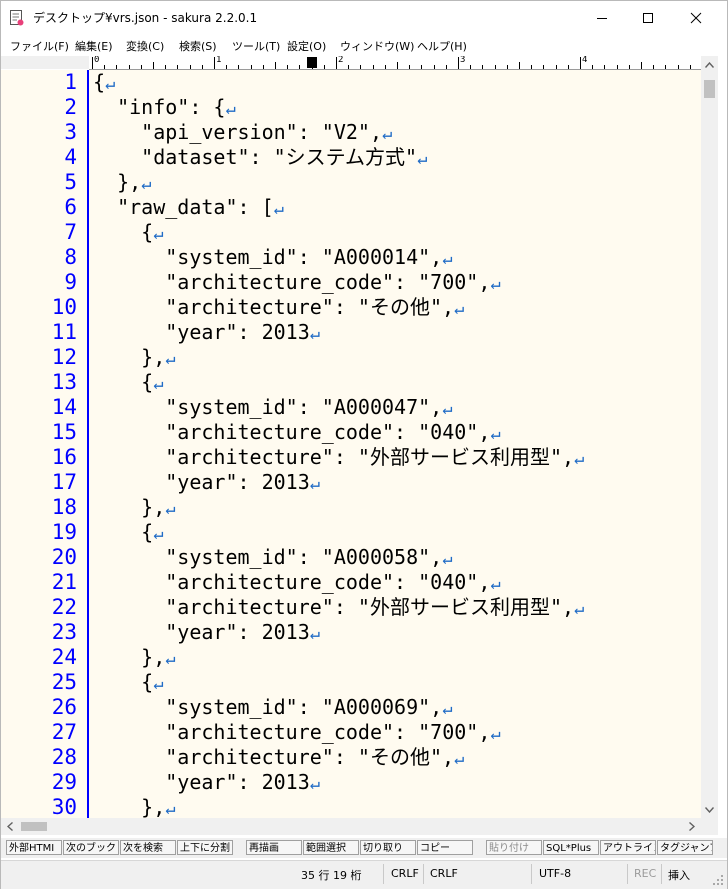  Describe the element at coordinates (555, 873) in the screenshot. I see `encoding-status: UTF-8` at that location.